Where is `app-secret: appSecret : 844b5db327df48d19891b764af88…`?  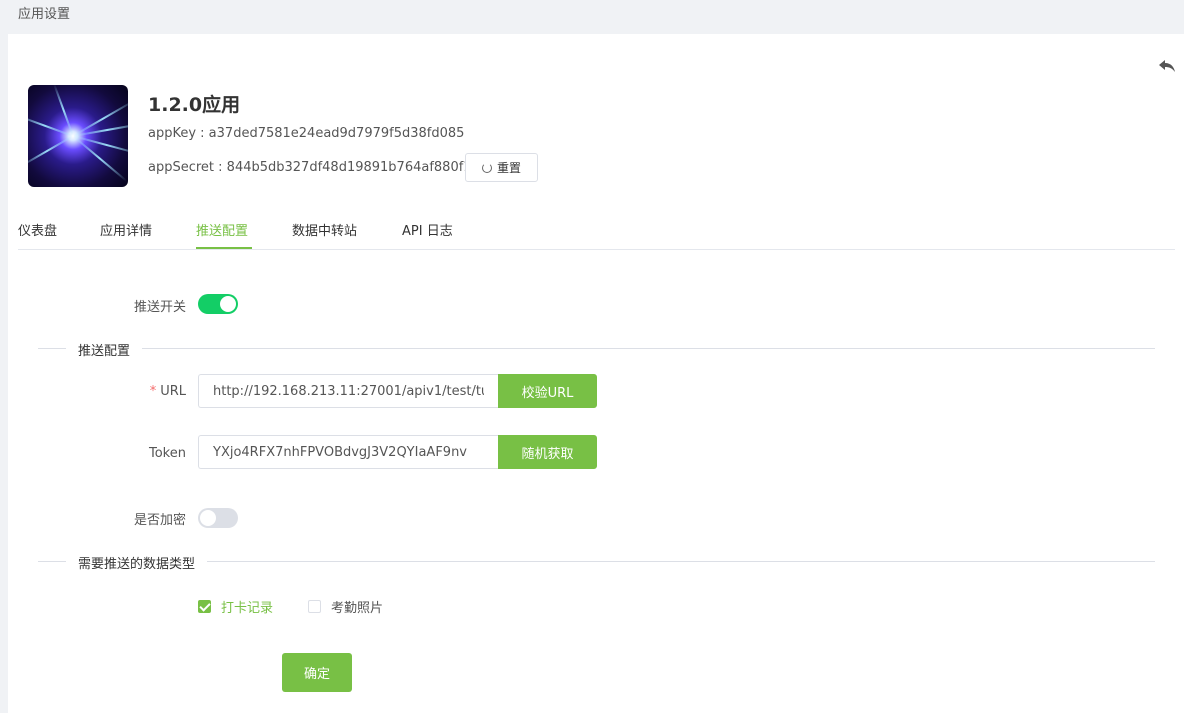
app-secret: appSecret : 844b5db327df48d19891b764af88… is located at coordinates (314, 167).